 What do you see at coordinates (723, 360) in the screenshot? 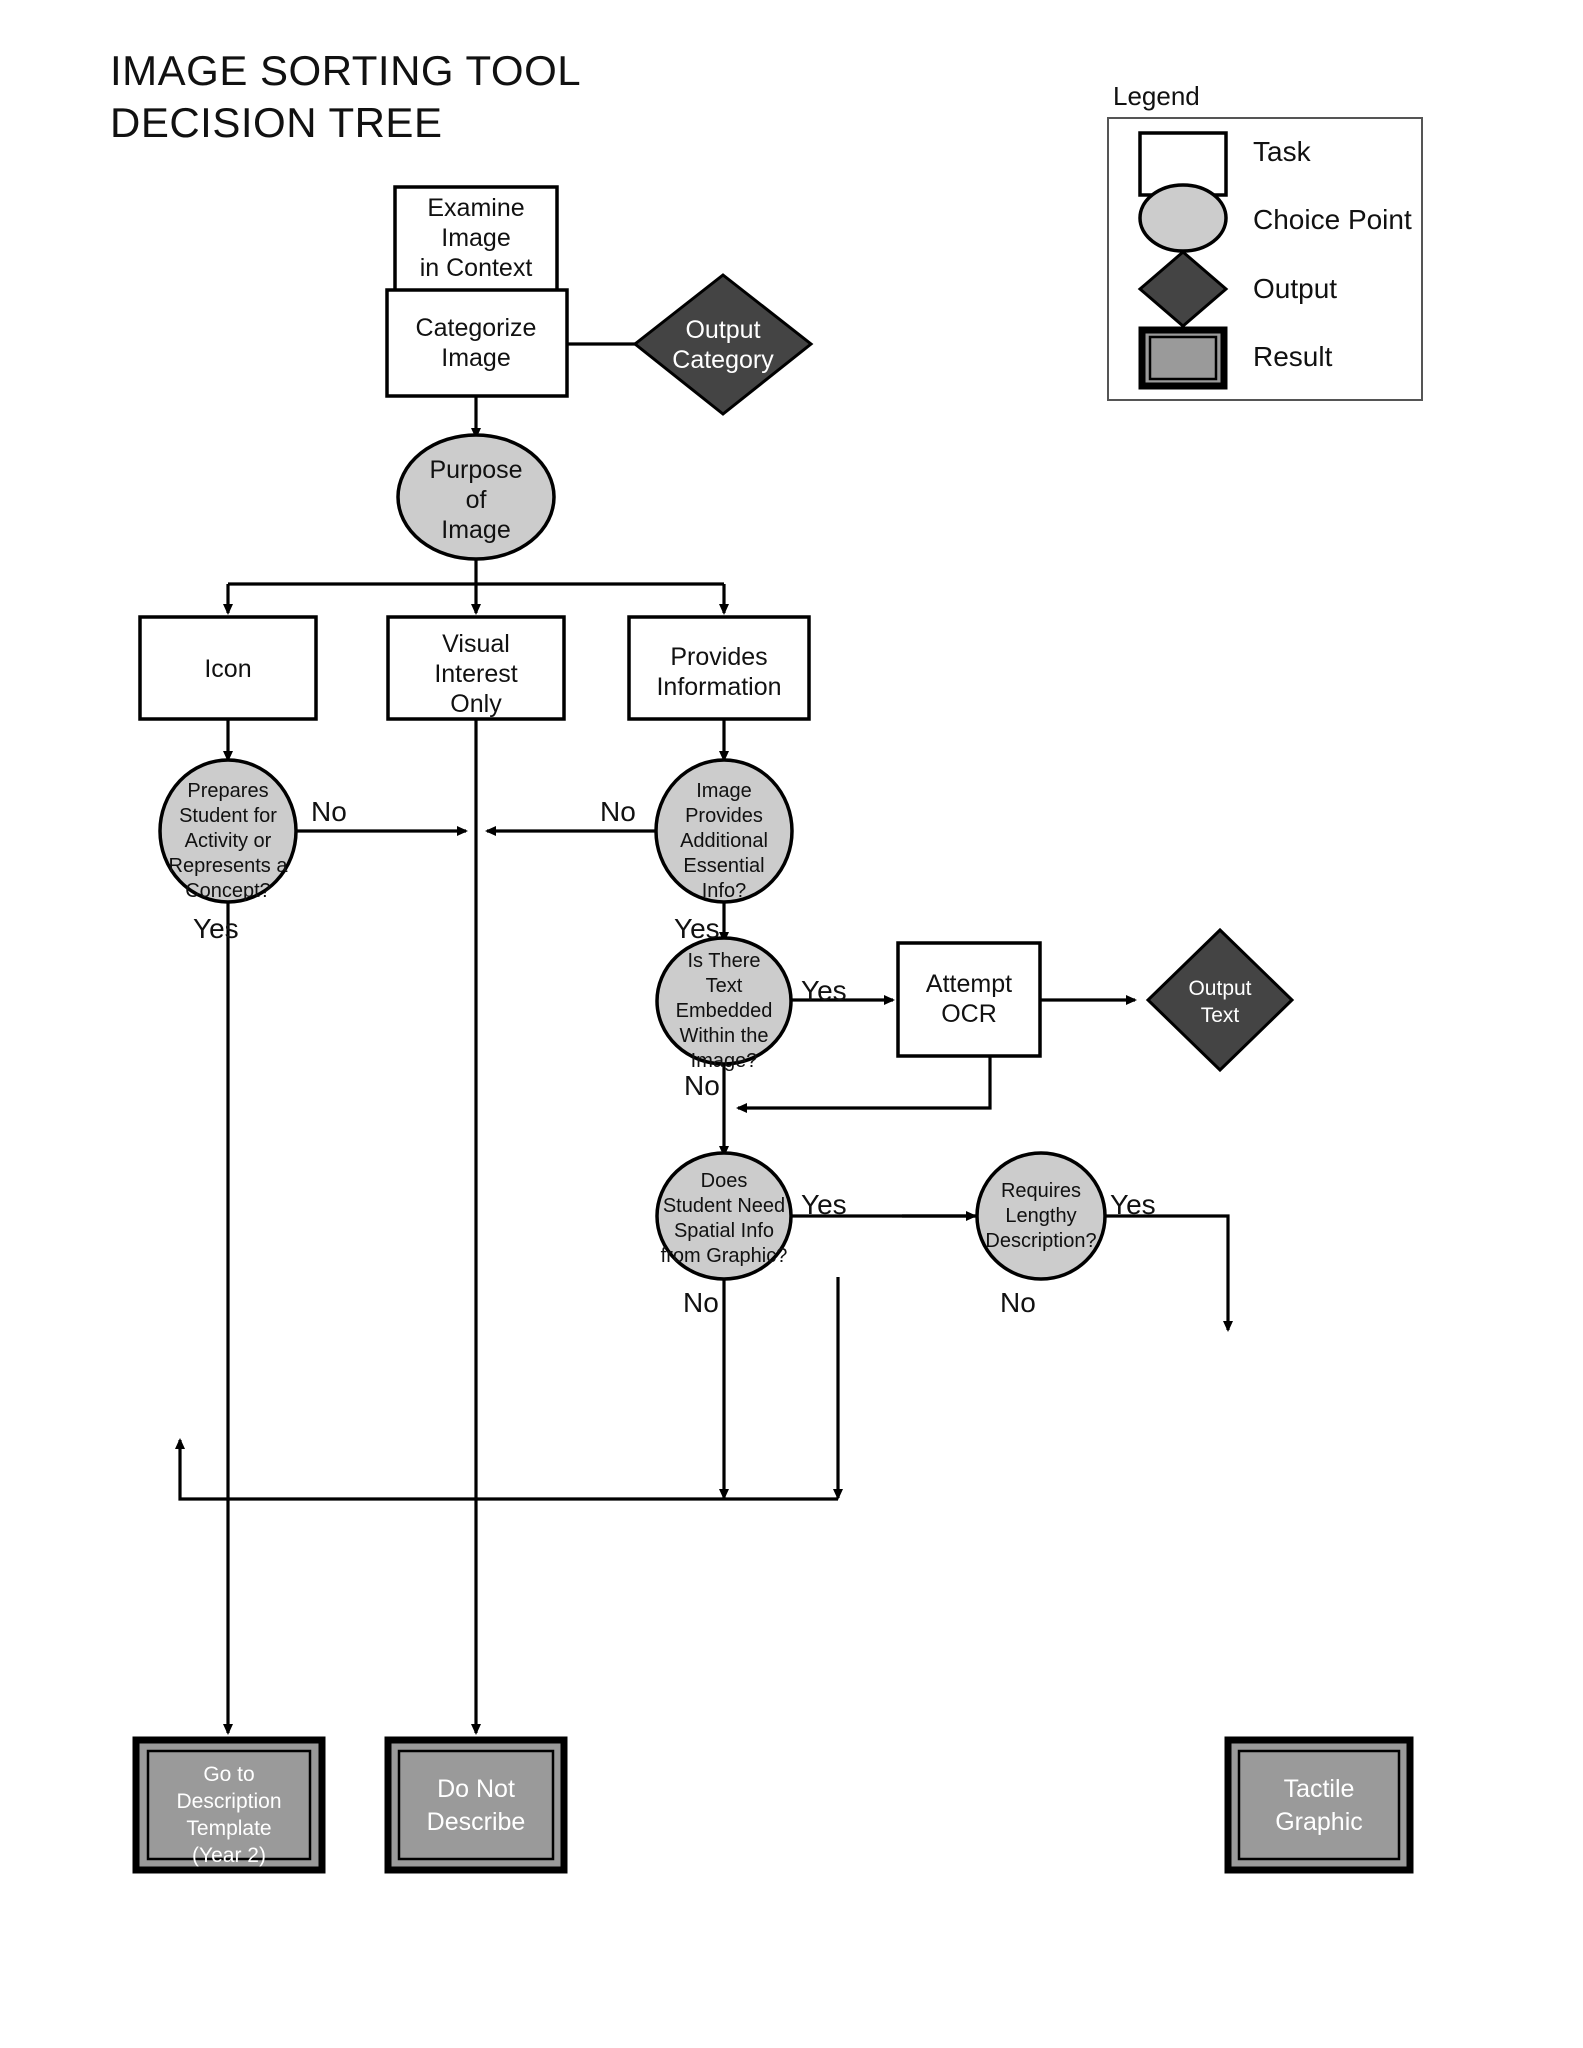
I see `node-label: Category` at bounding box center [723, 360].